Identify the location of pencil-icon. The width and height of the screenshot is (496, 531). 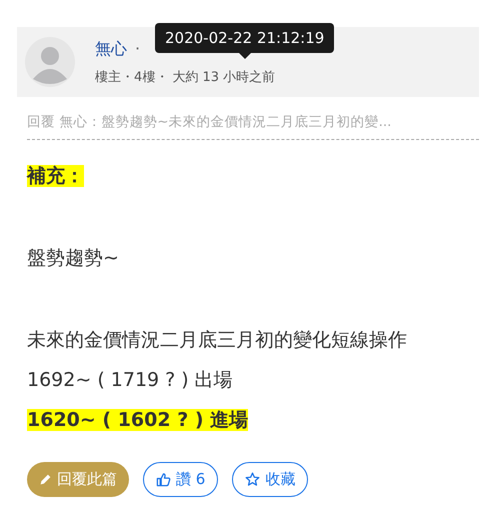
(45, 479).